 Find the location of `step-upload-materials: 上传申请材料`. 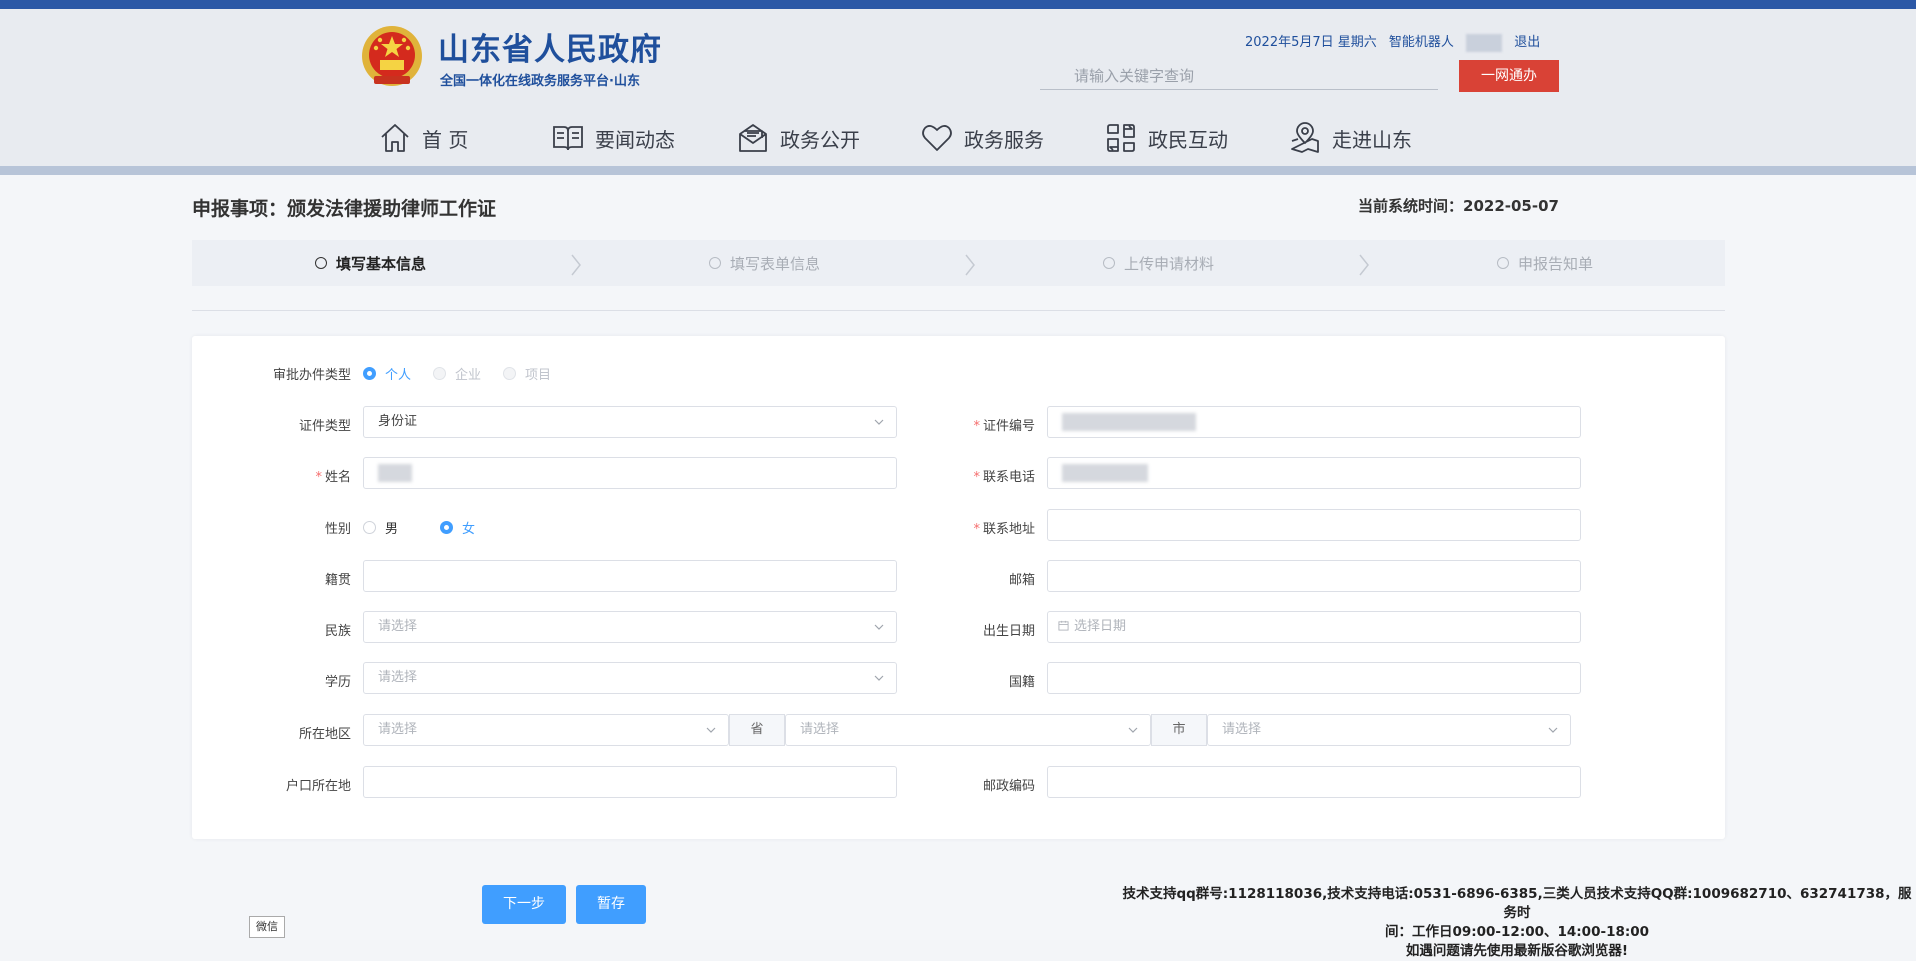

step-upload-materials: 上传申请材料 is located at coordinates (1158, 263).